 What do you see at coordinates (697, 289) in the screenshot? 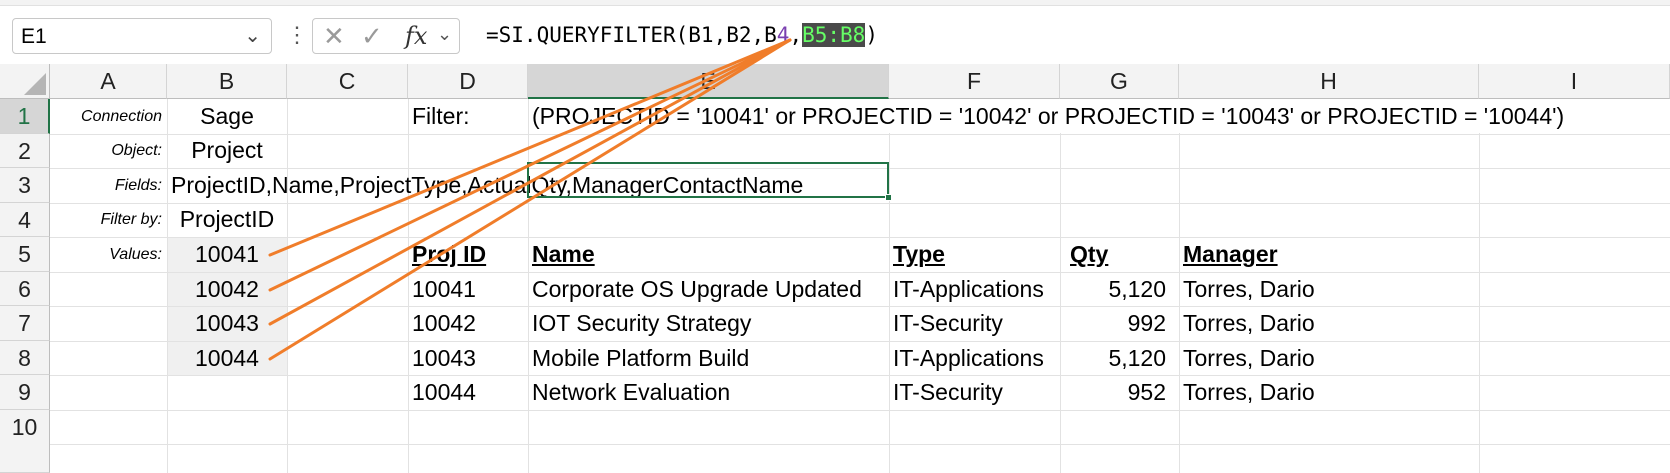
I see `table-cell-name: Corporate OS Upgrade Updated` at bounding box center [697, 289].